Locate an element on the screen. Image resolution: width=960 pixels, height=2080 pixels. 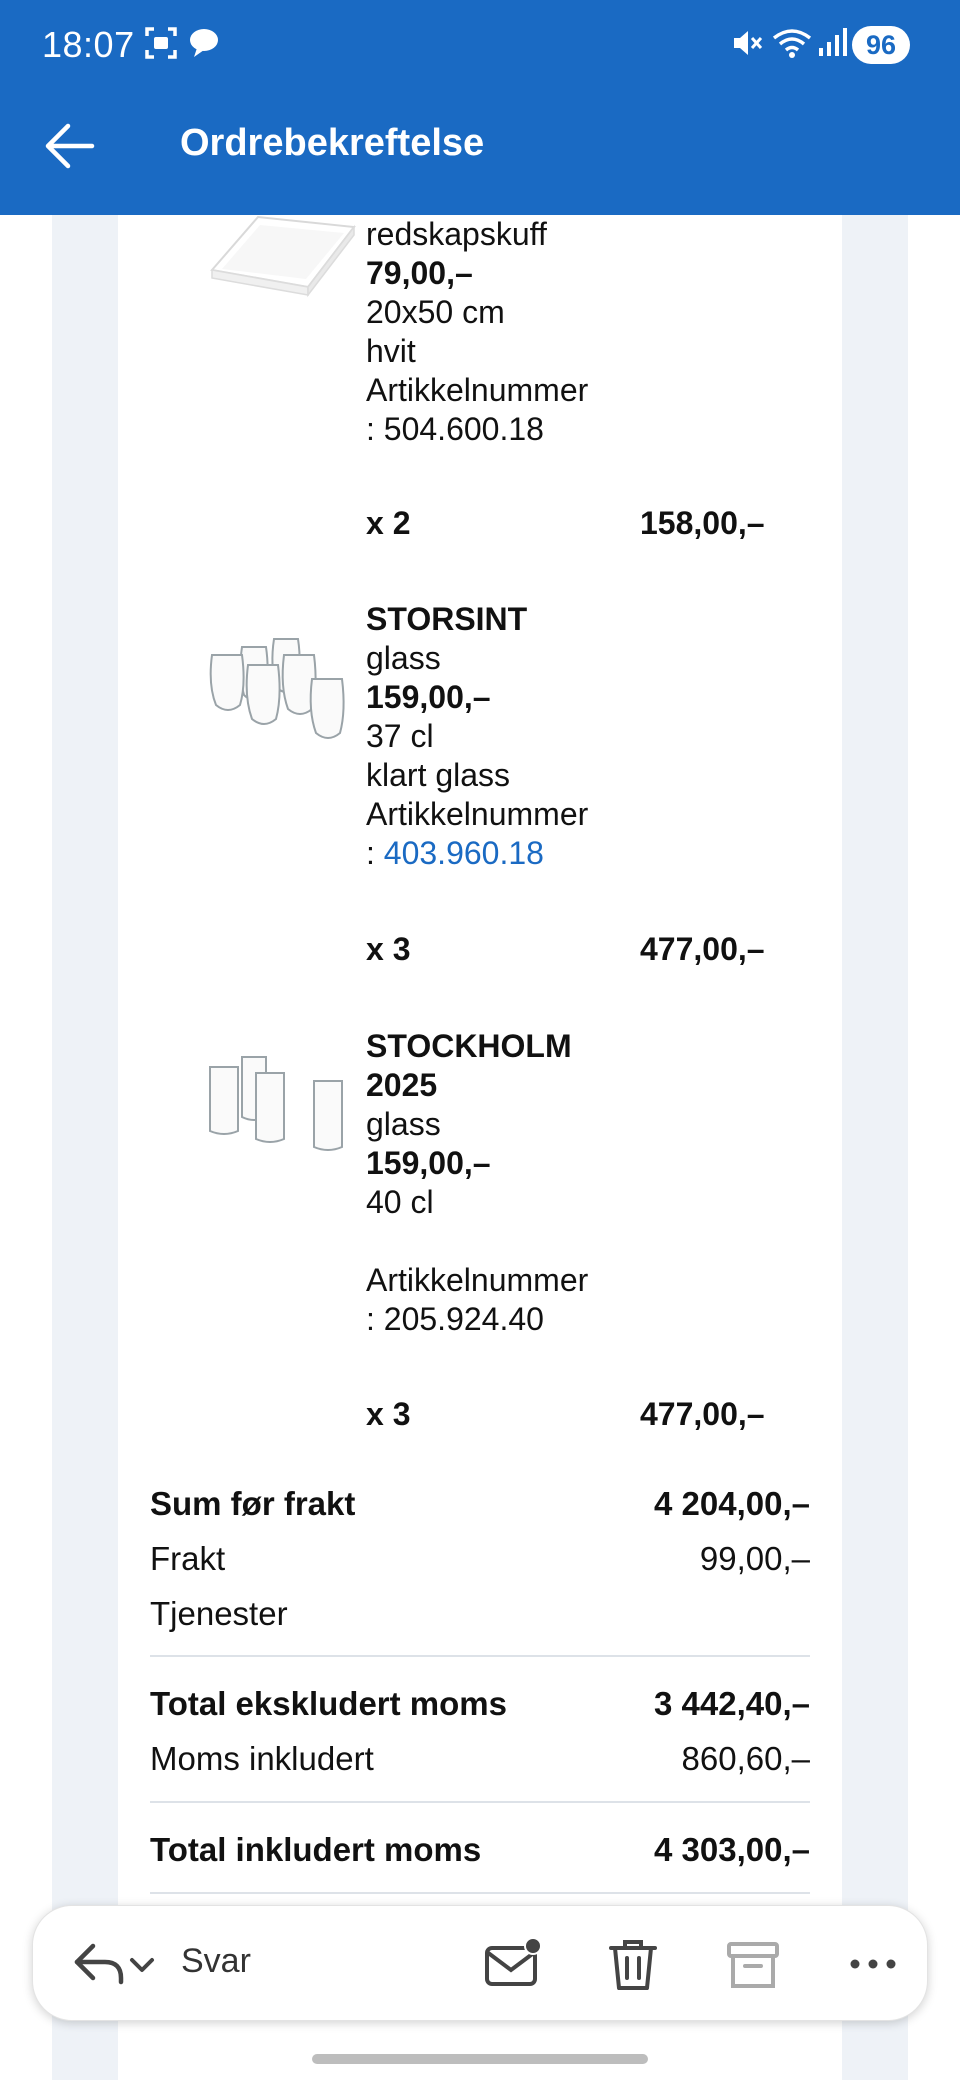
mute-icon is located at coordinates (748, 43).